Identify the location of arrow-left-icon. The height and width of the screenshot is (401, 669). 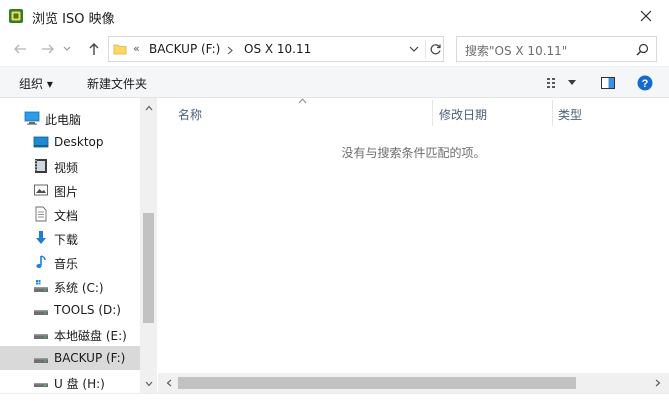
(20, 49).